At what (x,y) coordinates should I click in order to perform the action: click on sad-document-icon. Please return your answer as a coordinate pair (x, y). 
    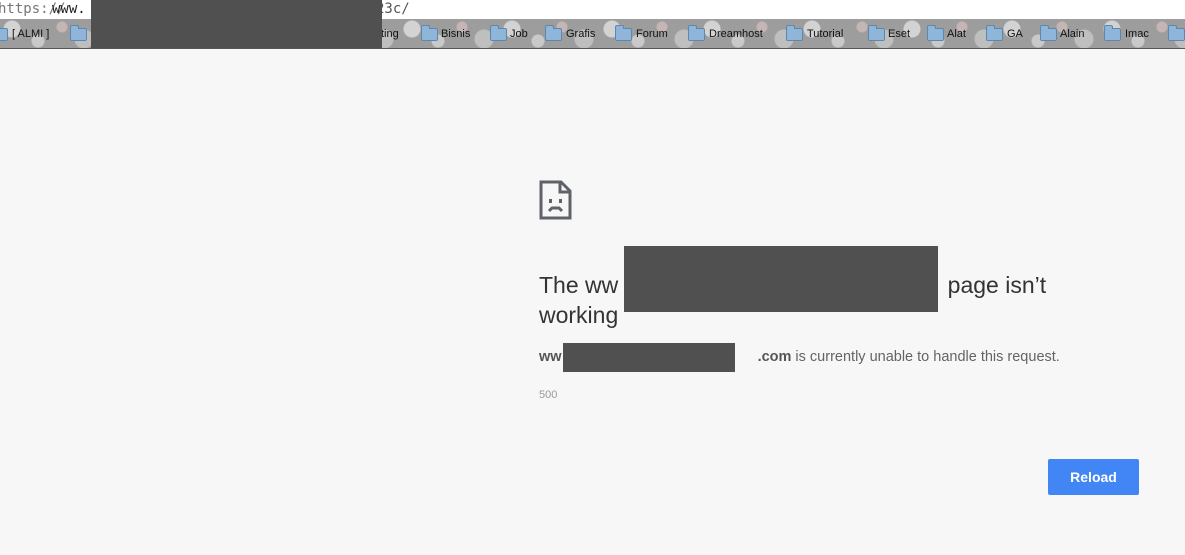
    Looking at the image, I should click on (555, 200).